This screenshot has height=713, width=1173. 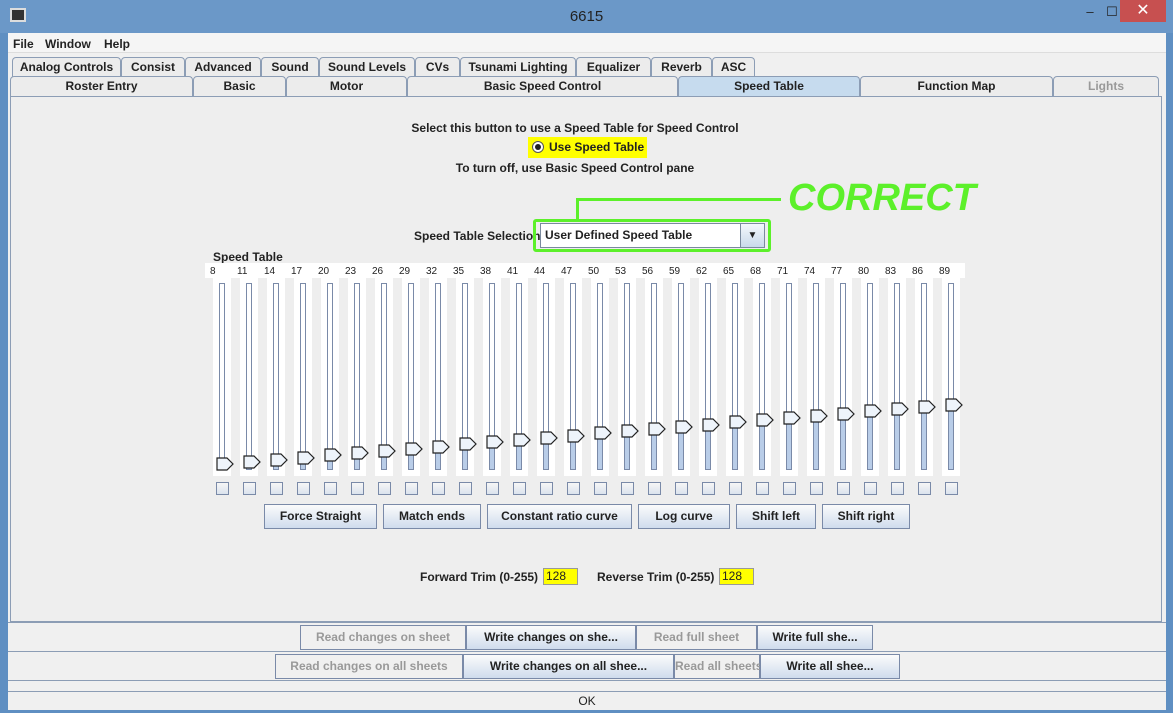 I want to click on tab-equalizer: Equalizer, so click(x=613, y=67).